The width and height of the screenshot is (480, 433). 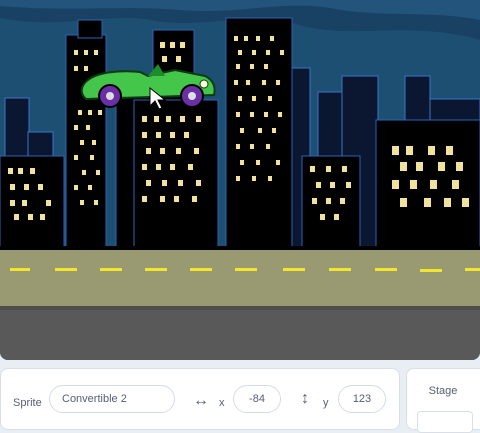 I want to click on horizontal-arrows-icon: ↔, so click(x=201, y=400).